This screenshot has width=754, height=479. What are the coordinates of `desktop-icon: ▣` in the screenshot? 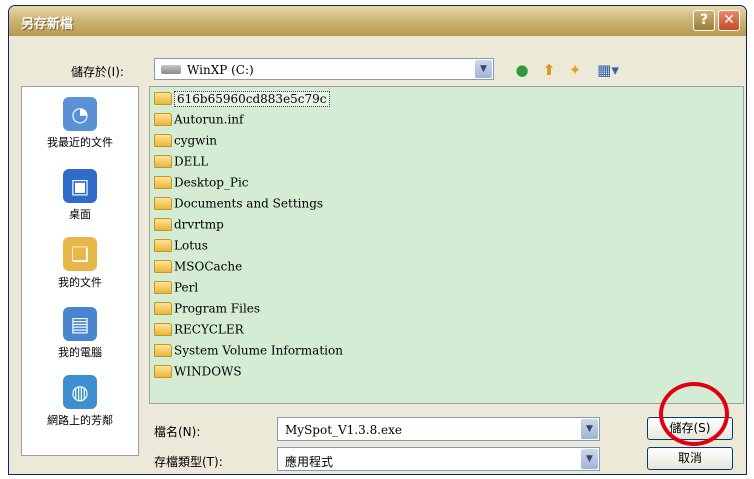 It's located at (80, 186).